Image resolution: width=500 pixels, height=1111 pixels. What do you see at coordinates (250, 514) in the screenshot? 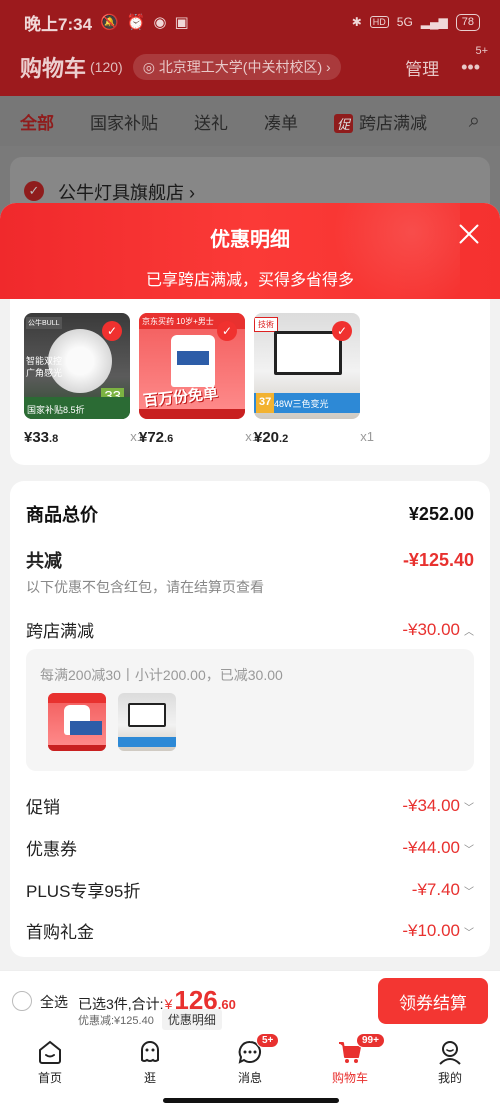
I see `total-row: 商品总价 ¥252.00` at bounding box center [250, 514].